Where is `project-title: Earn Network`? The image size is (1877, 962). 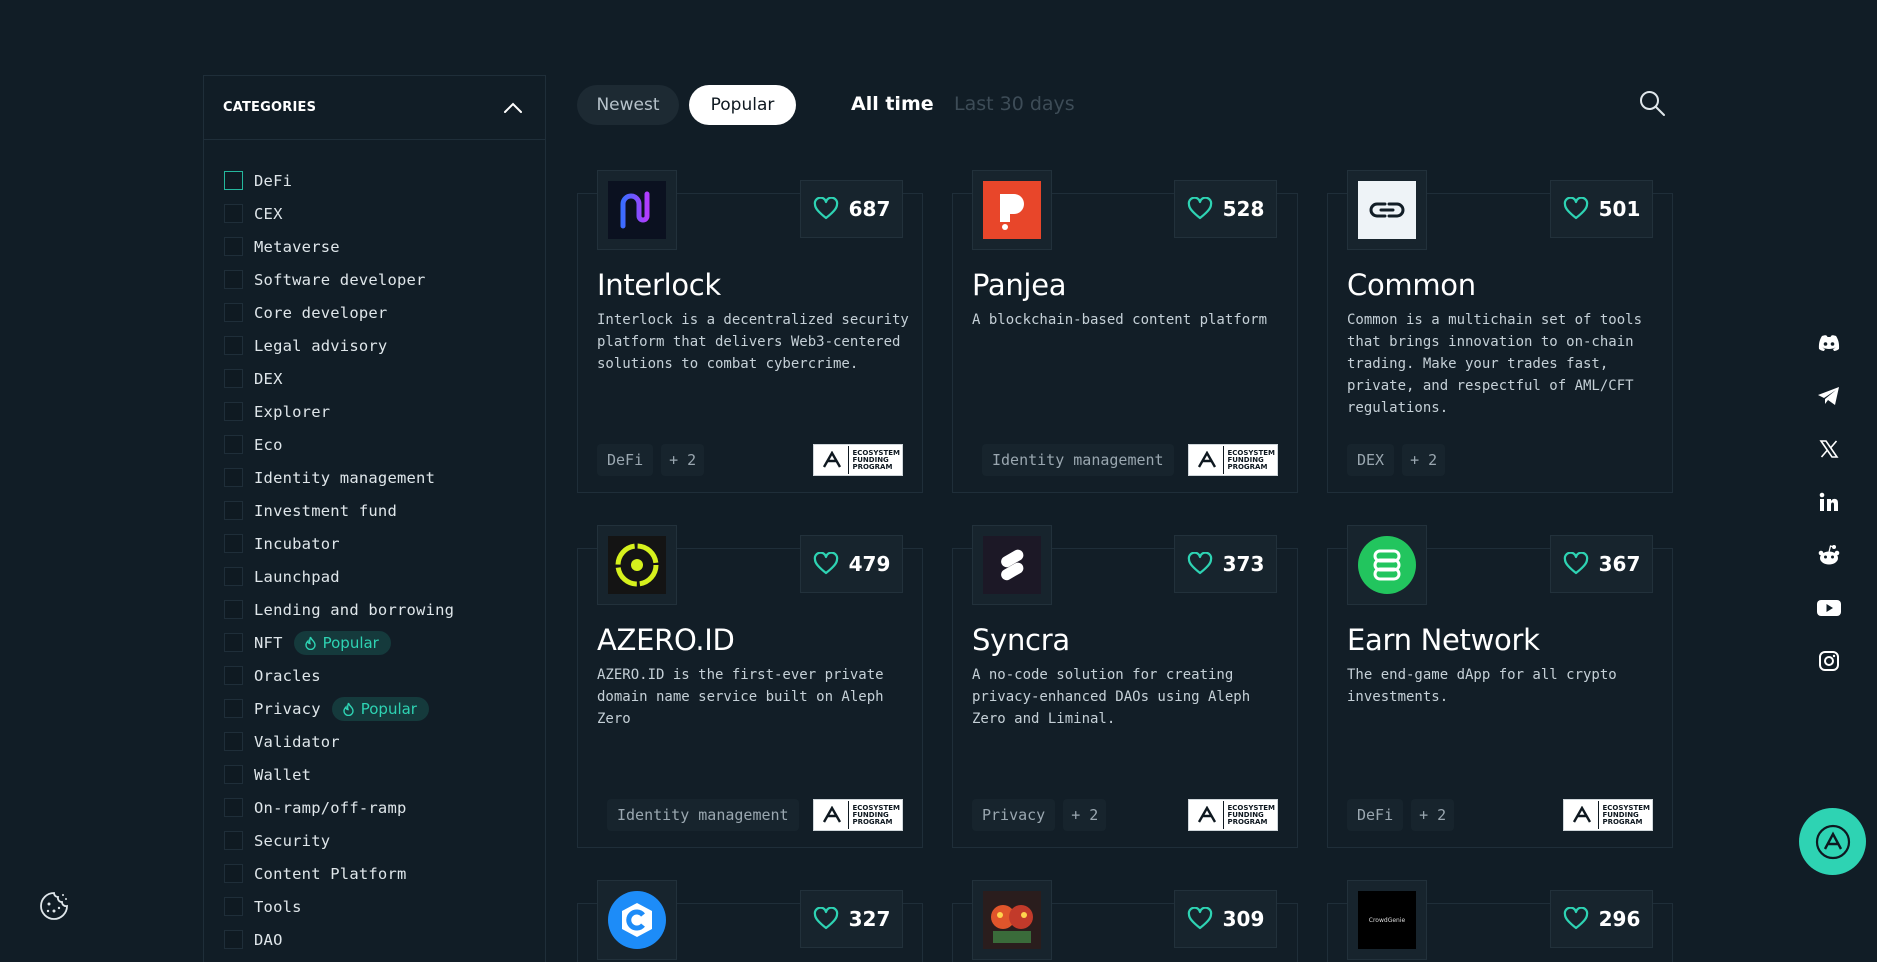 project-title: Earn Network is located at coordinates (1443, 640).